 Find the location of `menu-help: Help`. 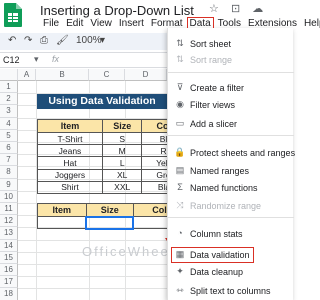

menu-help: Help is located at coordinates (310, 24).